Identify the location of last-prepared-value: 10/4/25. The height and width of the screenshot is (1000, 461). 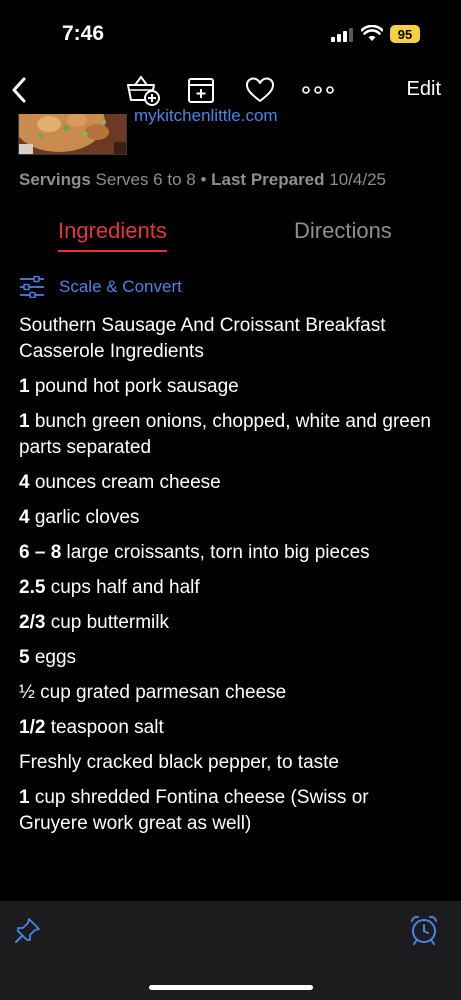
(357, 179).